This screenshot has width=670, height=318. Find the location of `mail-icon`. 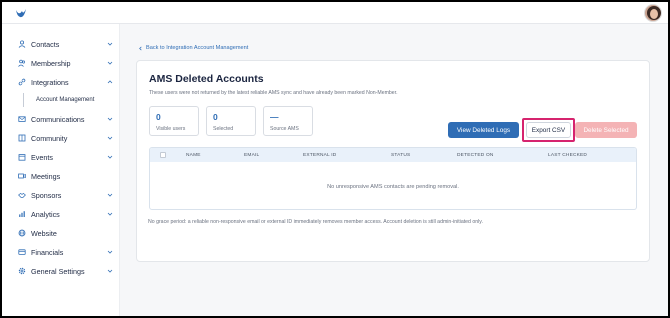

mail-icon is located at coordinates (22, 119).